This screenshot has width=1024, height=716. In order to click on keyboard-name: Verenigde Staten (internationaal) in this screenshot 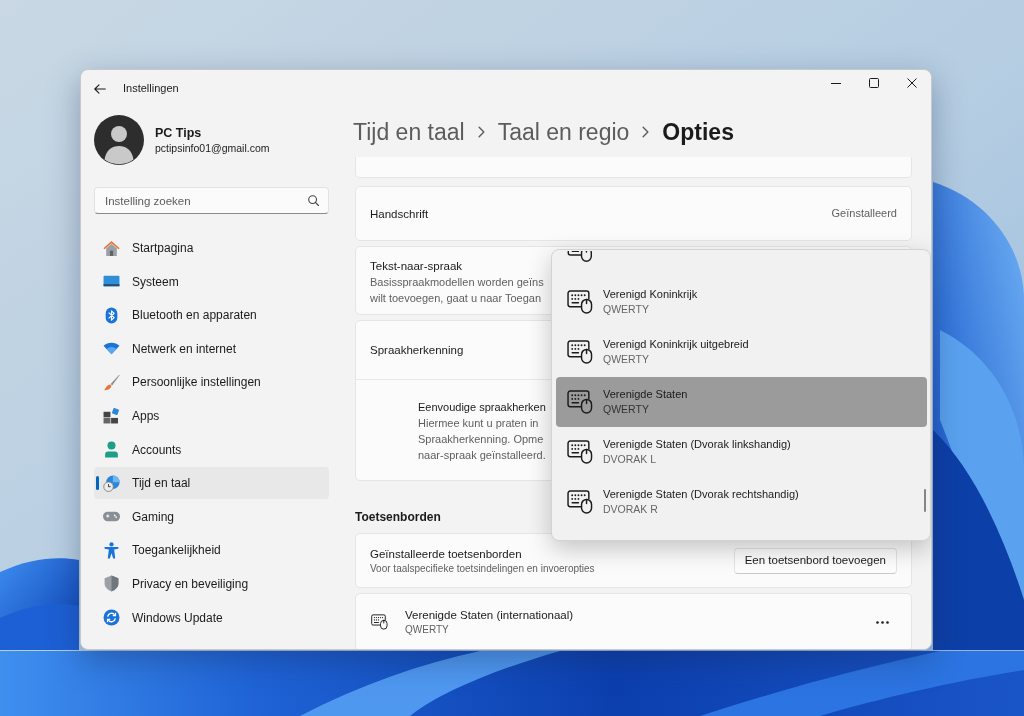, I will do `click(489, 615)`.